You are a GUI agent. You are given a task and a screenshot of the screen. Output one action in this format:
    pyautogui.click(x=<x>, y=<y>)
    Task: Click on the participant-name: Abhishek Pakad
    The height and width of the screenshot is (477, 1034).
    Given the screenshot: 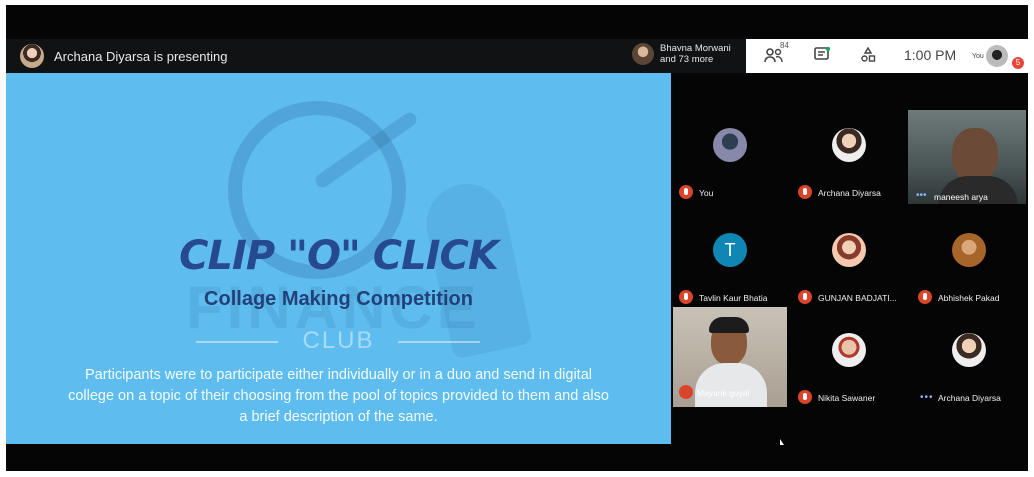 What is the action you would take?
    pyautogui.click(x=969, y=298)
    